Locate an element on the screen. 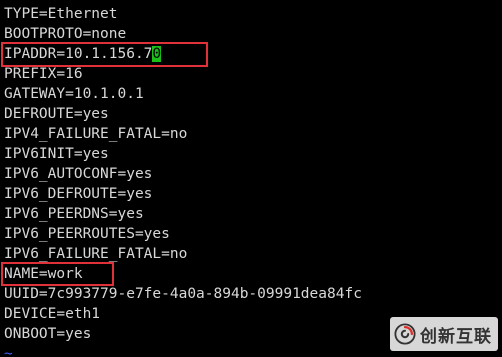 The width and height of the screenshot is (502, 357). swirl-logo-icon is located at coordinates (405, 334).